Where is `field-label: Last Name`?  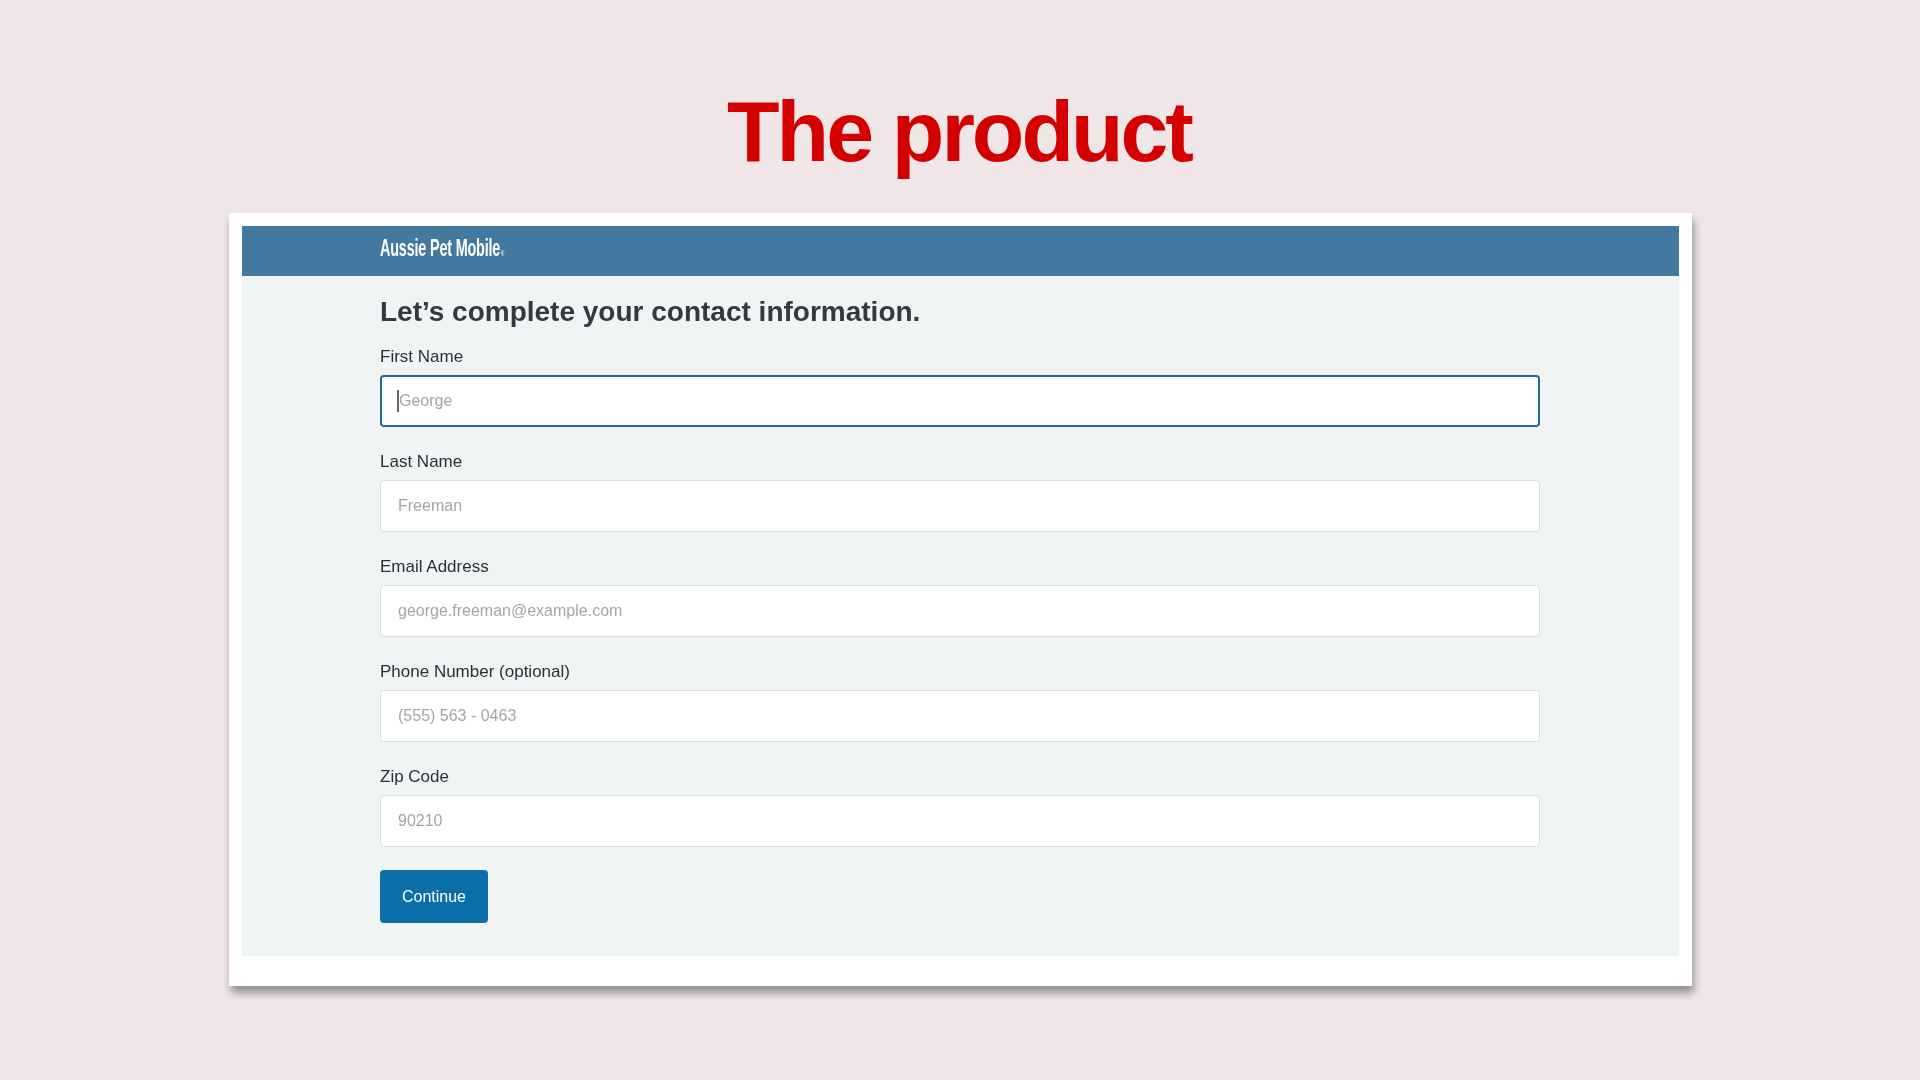
field-label: Last Name is located at coordinates (422, 462).